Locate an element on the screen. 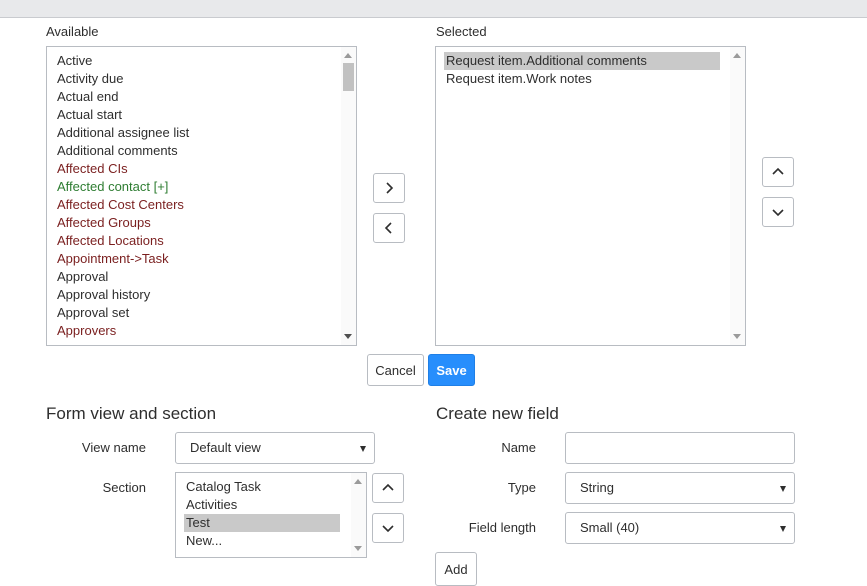  section-move-up-button is located at coordinates (388, 488).